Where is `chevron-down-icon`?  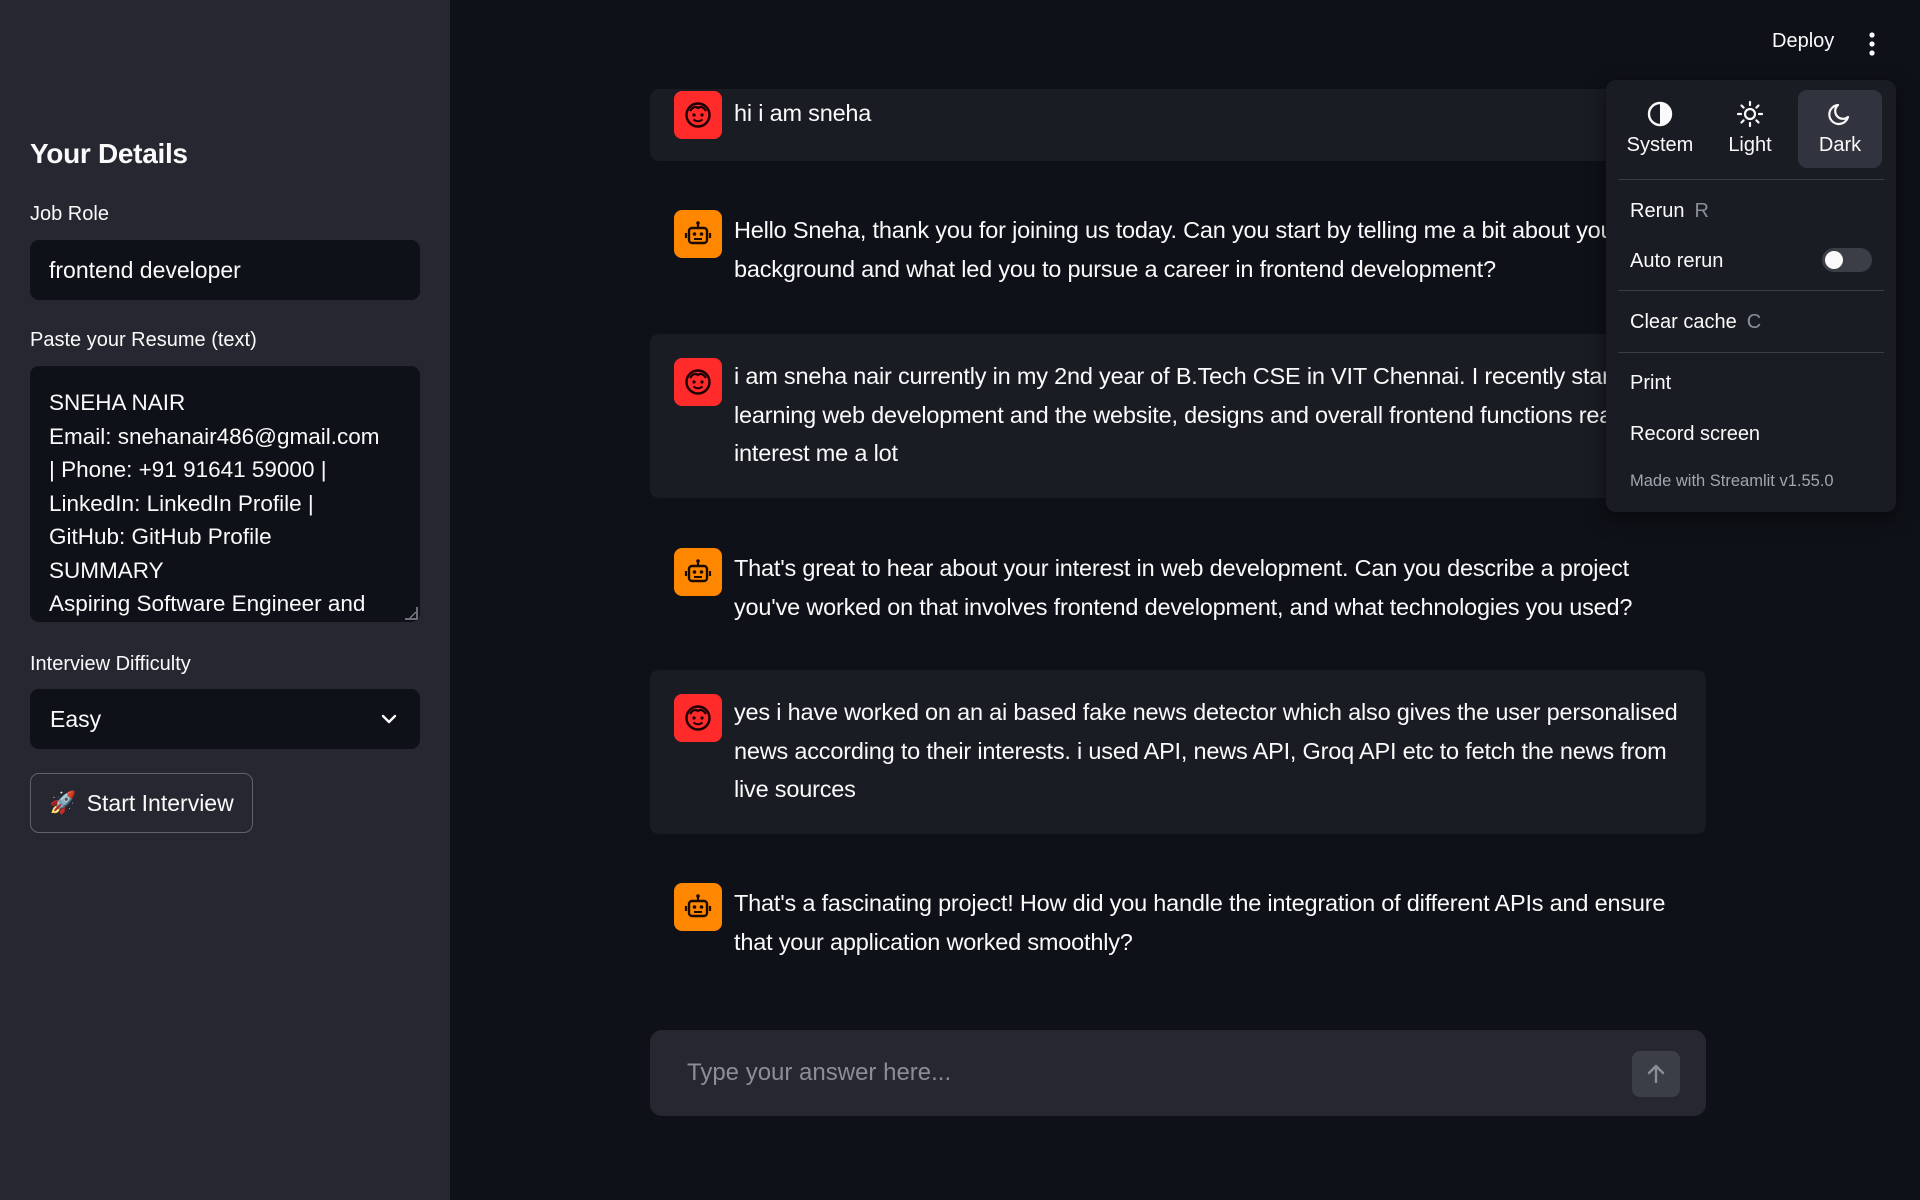 chevron-down-icon is located at coordinates (389, 719).